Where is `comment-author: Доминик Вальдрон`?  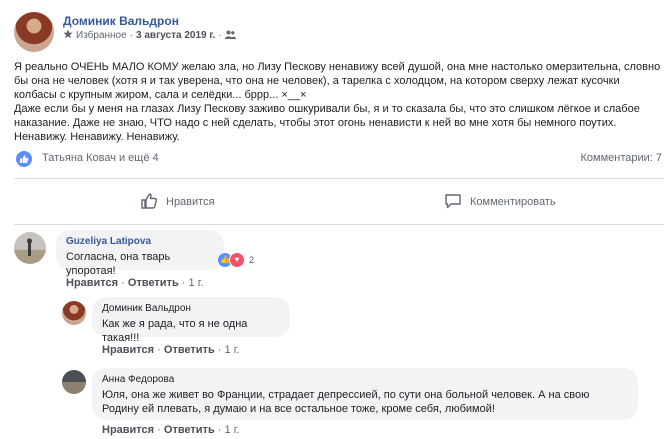 comment-author: Доминик Вальдрон is located at coordinates (191, 308).